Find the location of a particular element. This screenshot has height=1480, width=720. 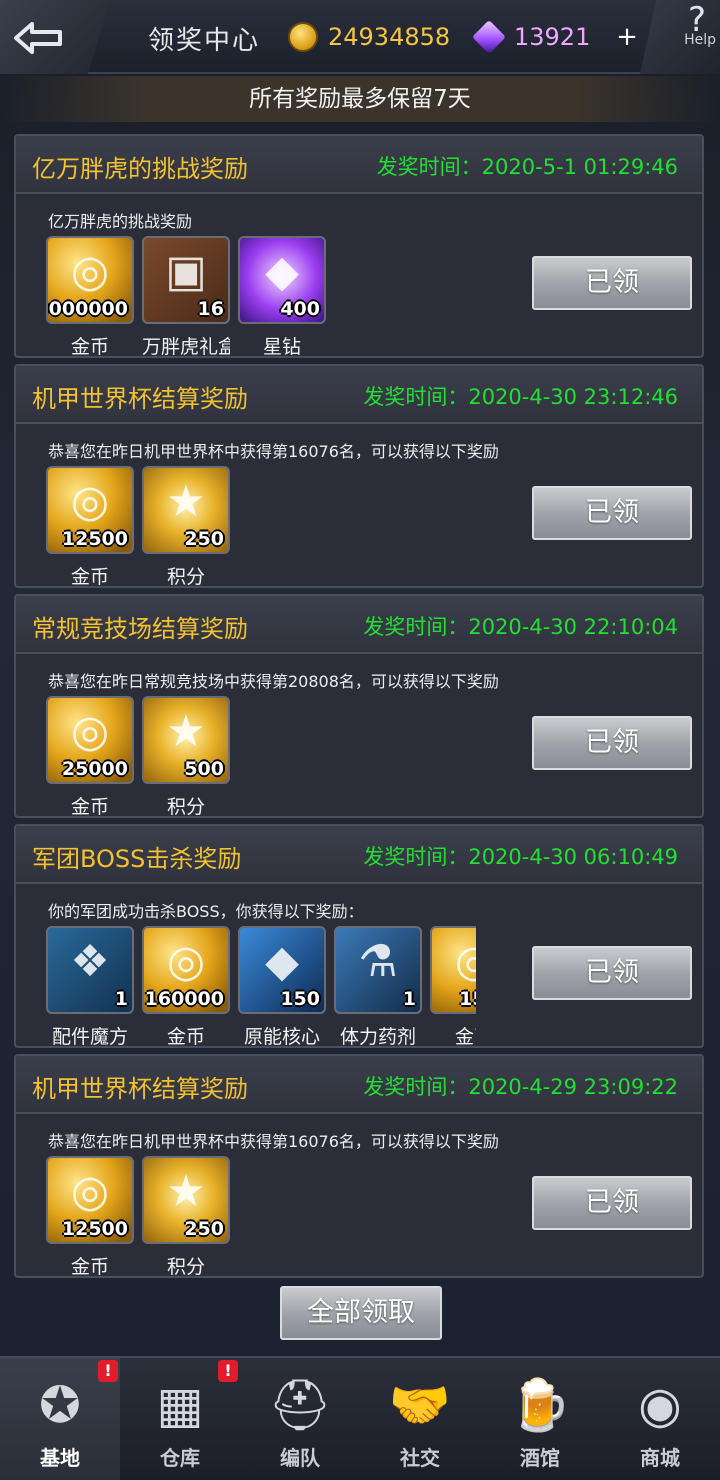

item-count: 160000 is located at coordinates (184, 999).